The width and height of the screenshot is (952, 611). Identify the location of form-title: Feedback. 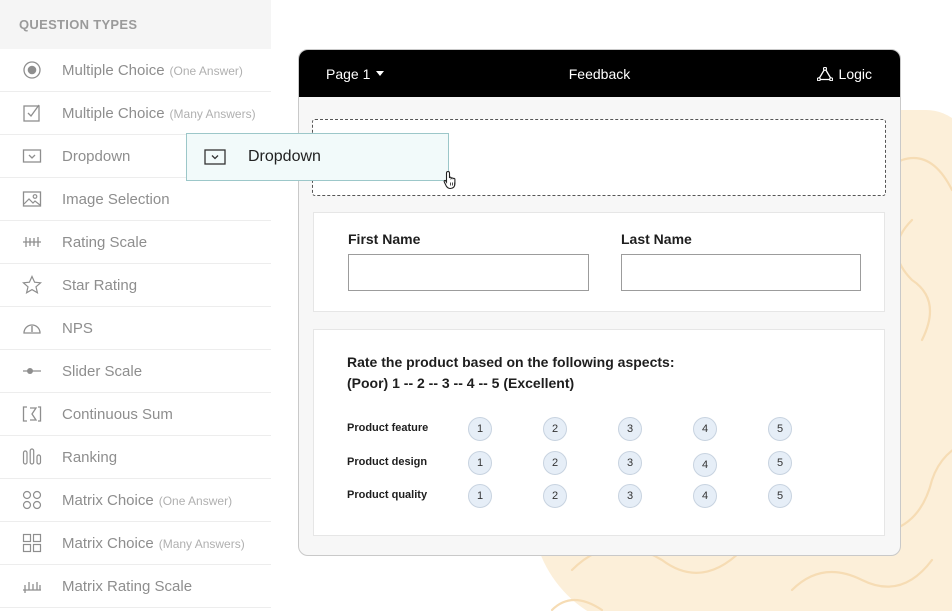
(599, 73).